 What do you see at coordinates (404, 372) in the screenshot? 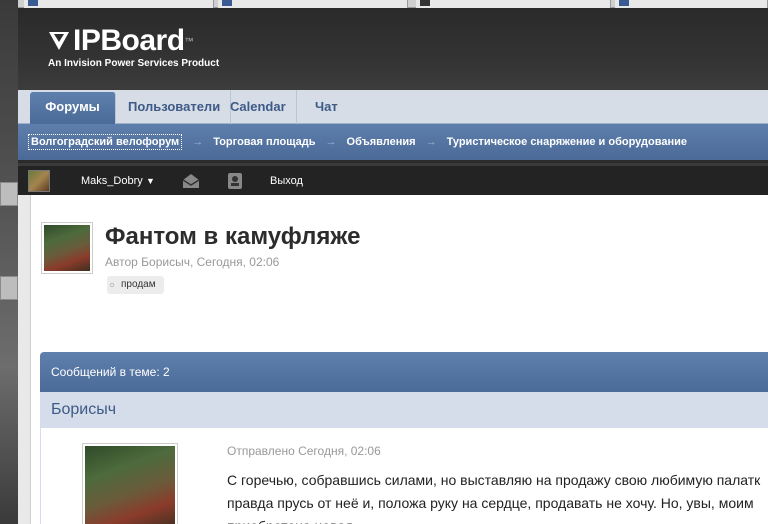
I see `posts-count-bar: Сообщений в теме: 2` at bounding box center [404, 372].